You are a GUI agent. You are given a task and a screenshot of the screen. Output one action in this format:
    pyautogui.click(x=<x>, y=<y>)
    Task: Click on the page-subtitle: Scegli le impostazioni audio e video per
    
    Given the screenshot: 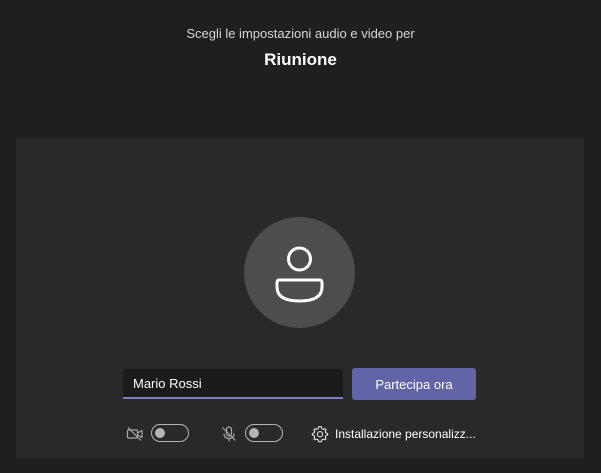 What is the action you would take?
    pyautogui.click(x=300, y=33)
    